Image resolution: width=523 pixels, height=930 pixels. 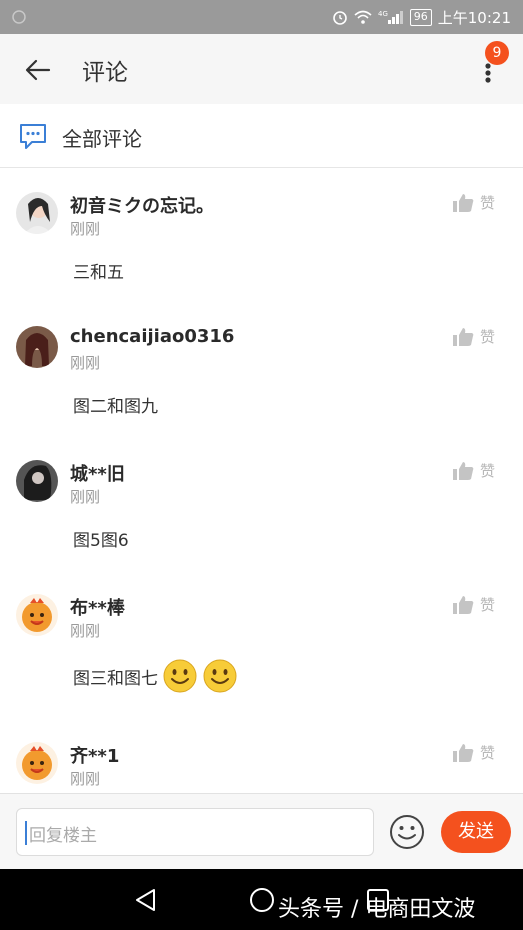 I want to click on arrow-left-icon, so click(x=38, y=70).